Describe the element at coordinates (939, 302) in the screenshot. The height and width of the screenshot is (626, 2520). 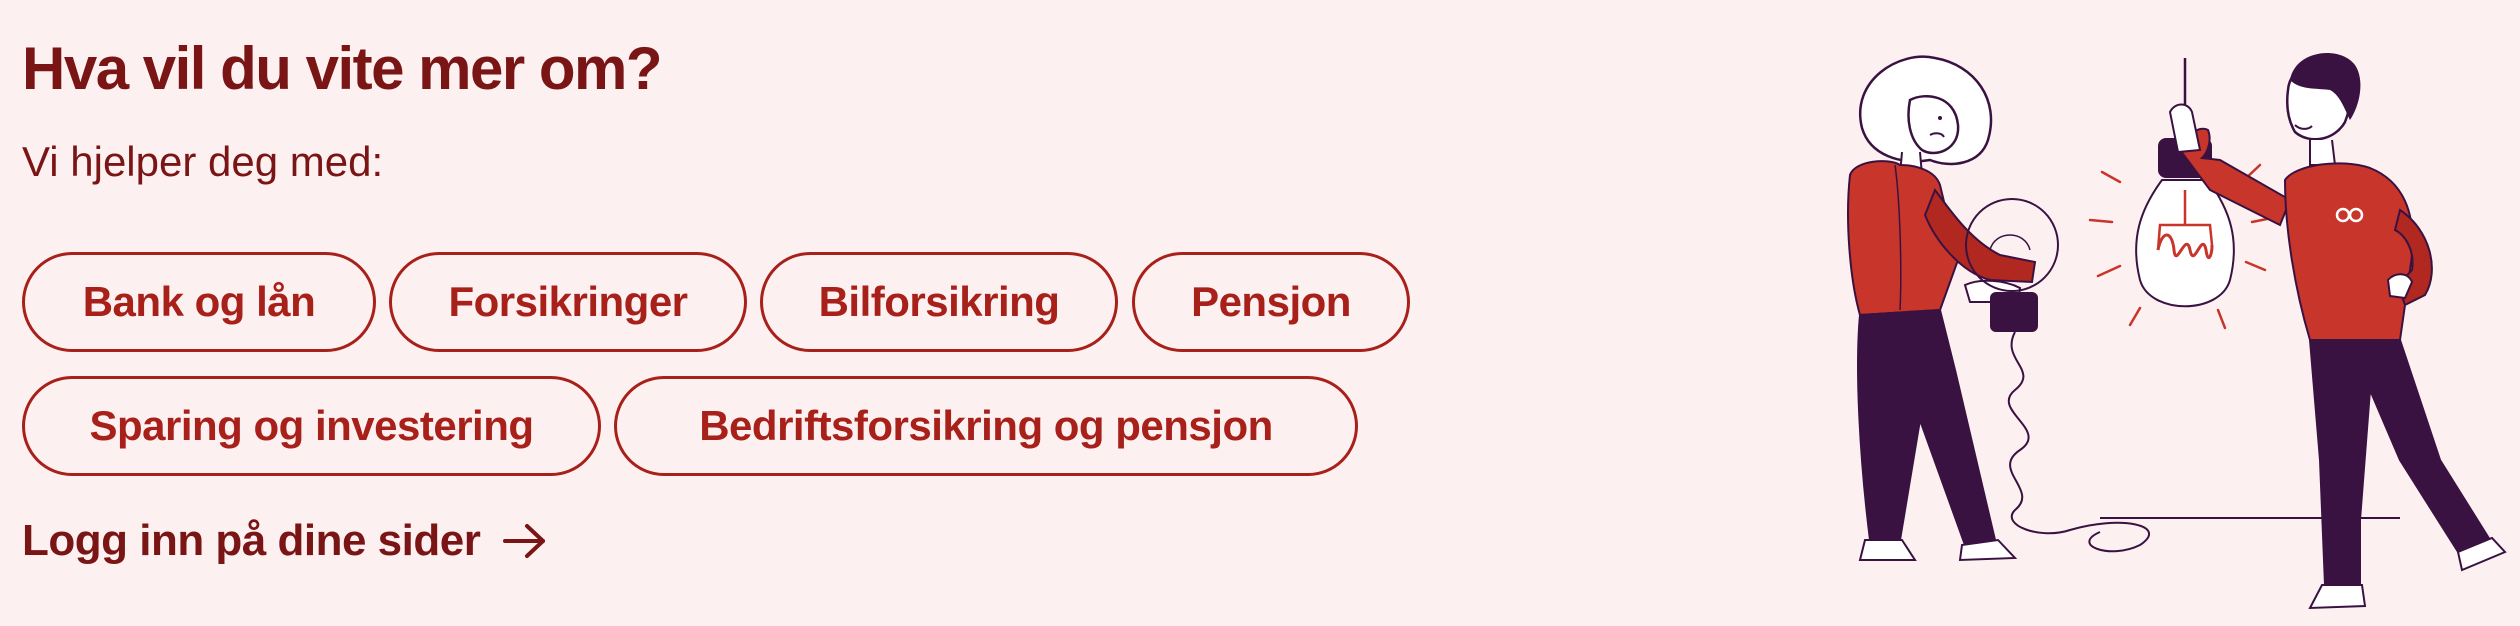
I see `topic-chip-bilforsikring: Bilforsikring` at that location.